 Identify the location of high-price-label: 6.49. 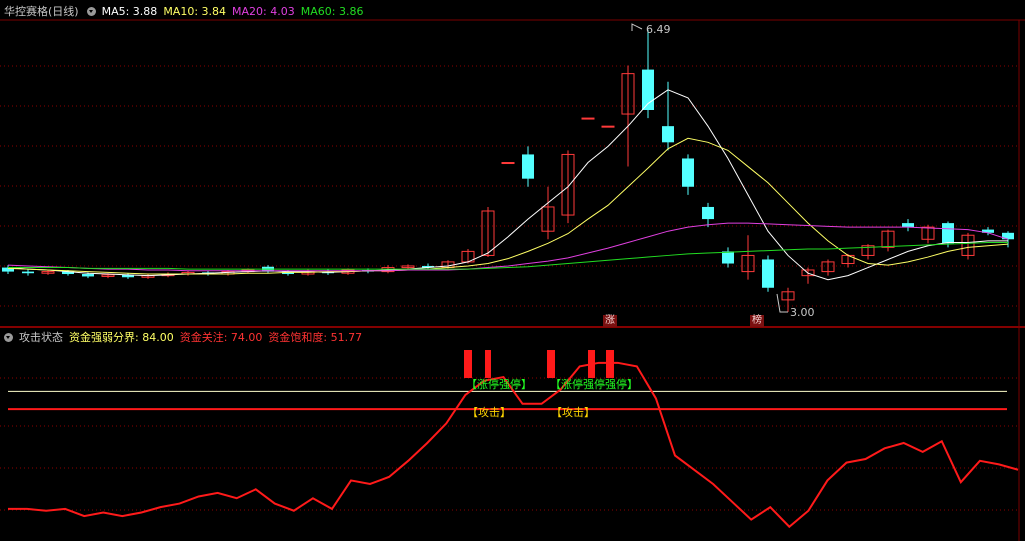
(658, 29).